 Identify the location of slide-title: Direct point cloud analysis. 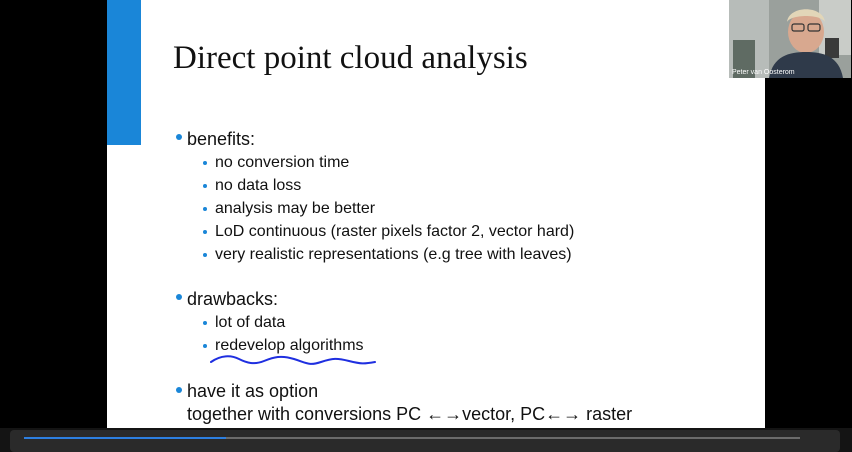
(350, 58).